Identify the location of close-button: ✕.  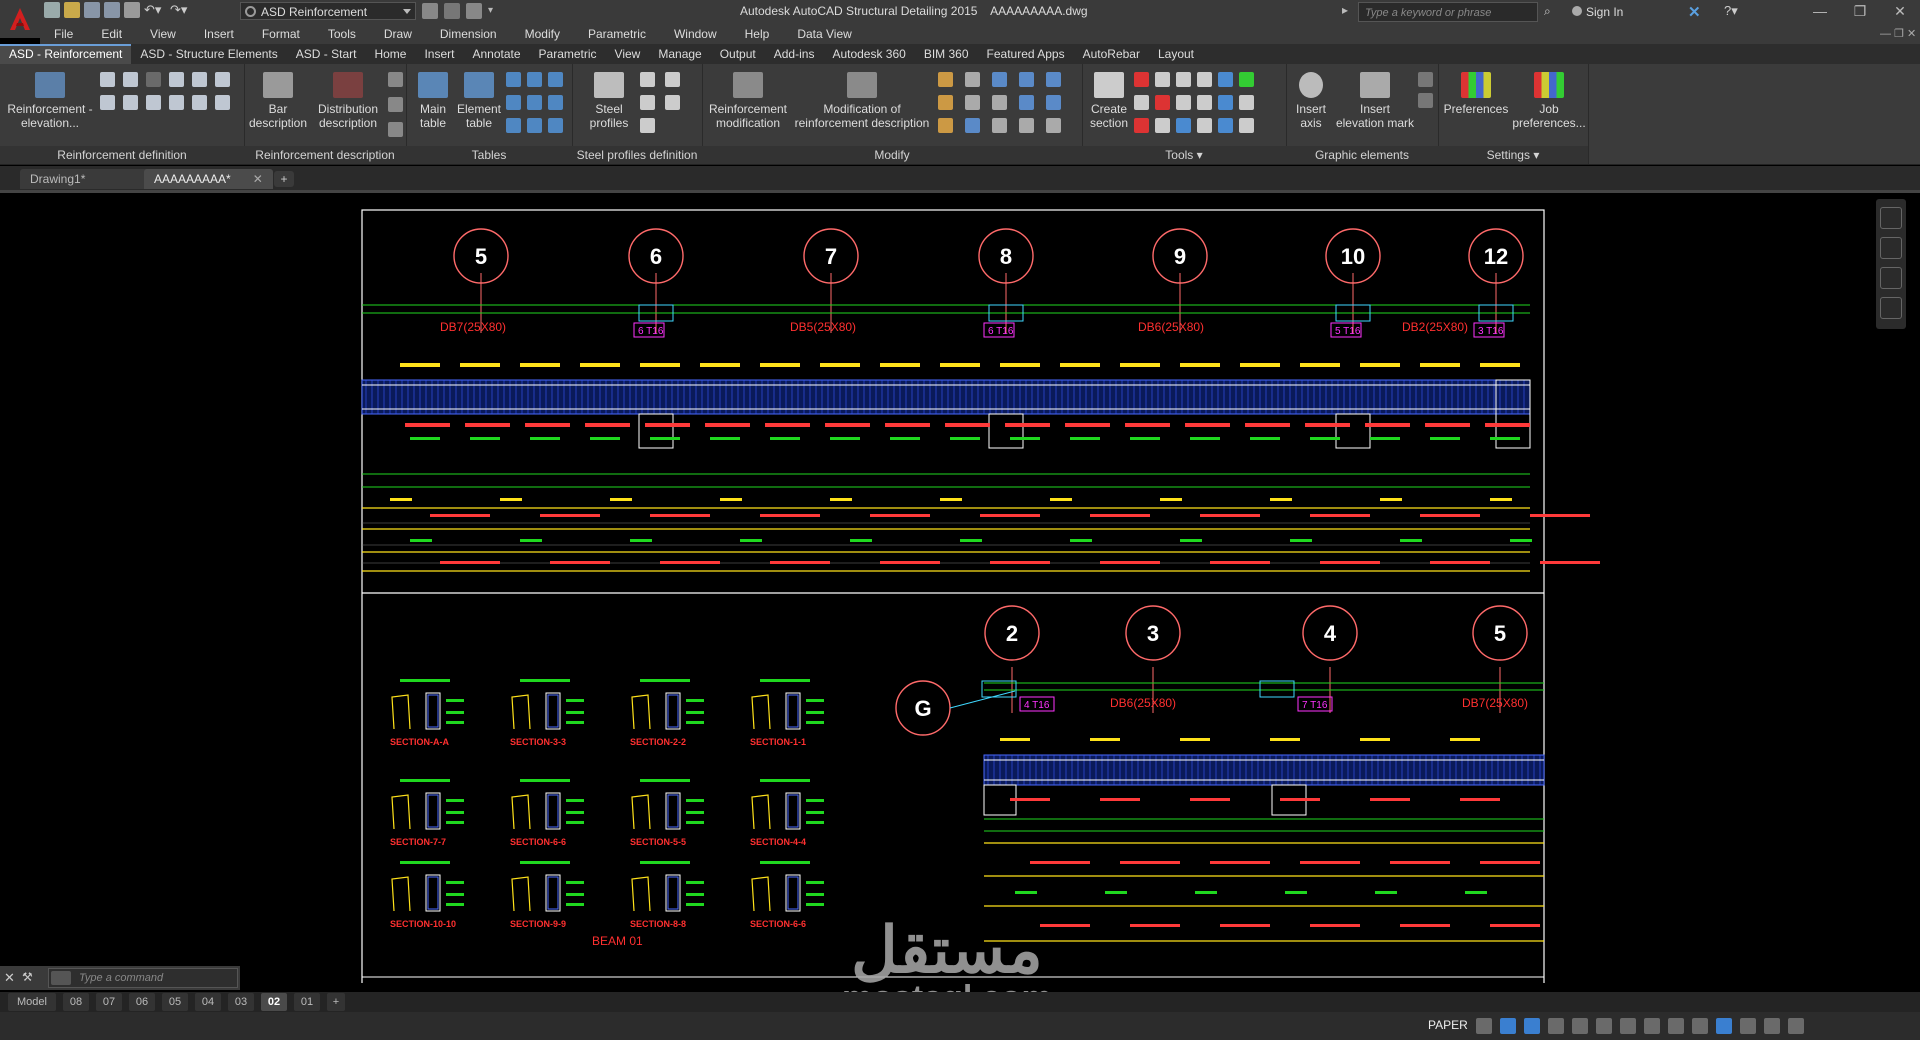
(1900, 12).